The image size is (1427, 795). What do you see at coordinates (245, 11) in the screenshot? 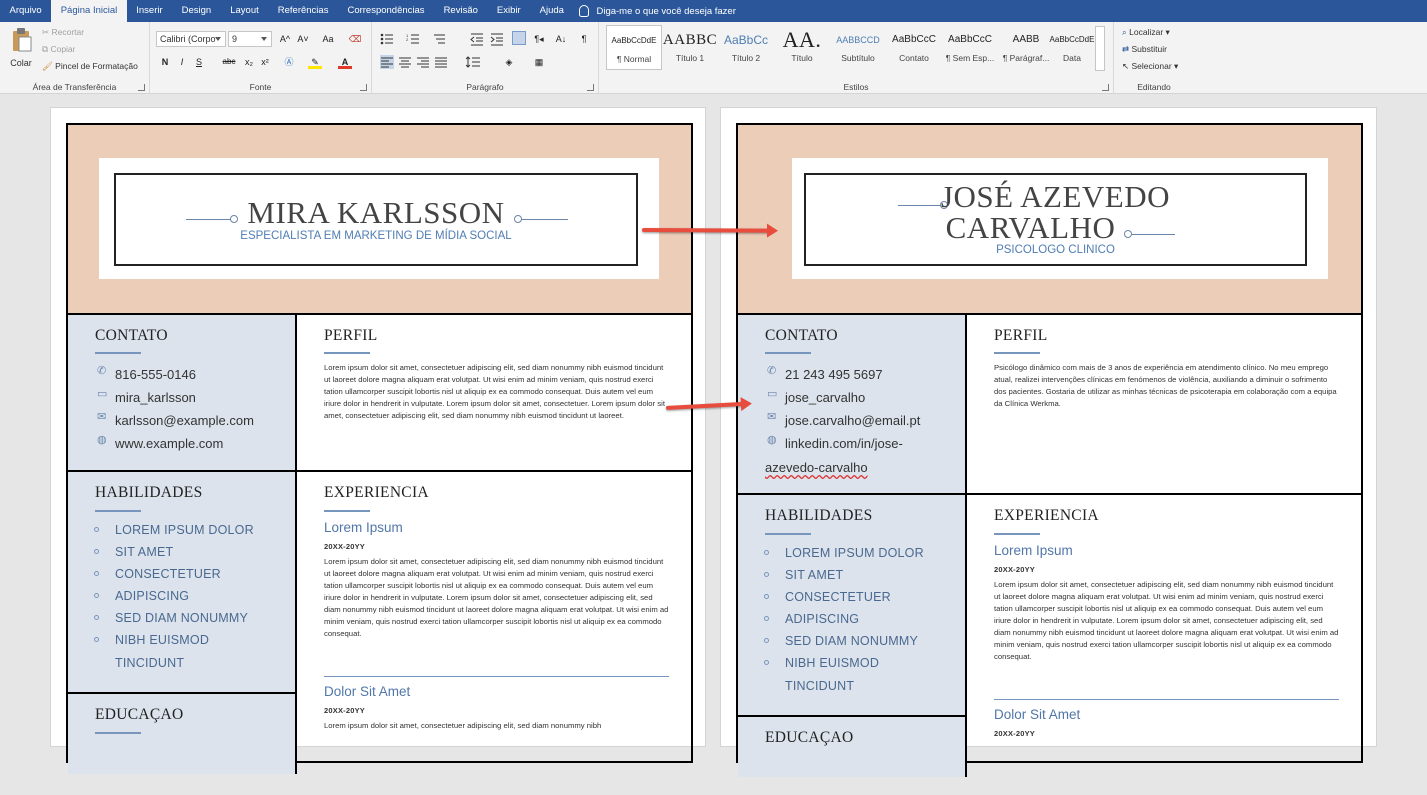
I see `tab-layout: Layout` at bounding box center [245, 11].